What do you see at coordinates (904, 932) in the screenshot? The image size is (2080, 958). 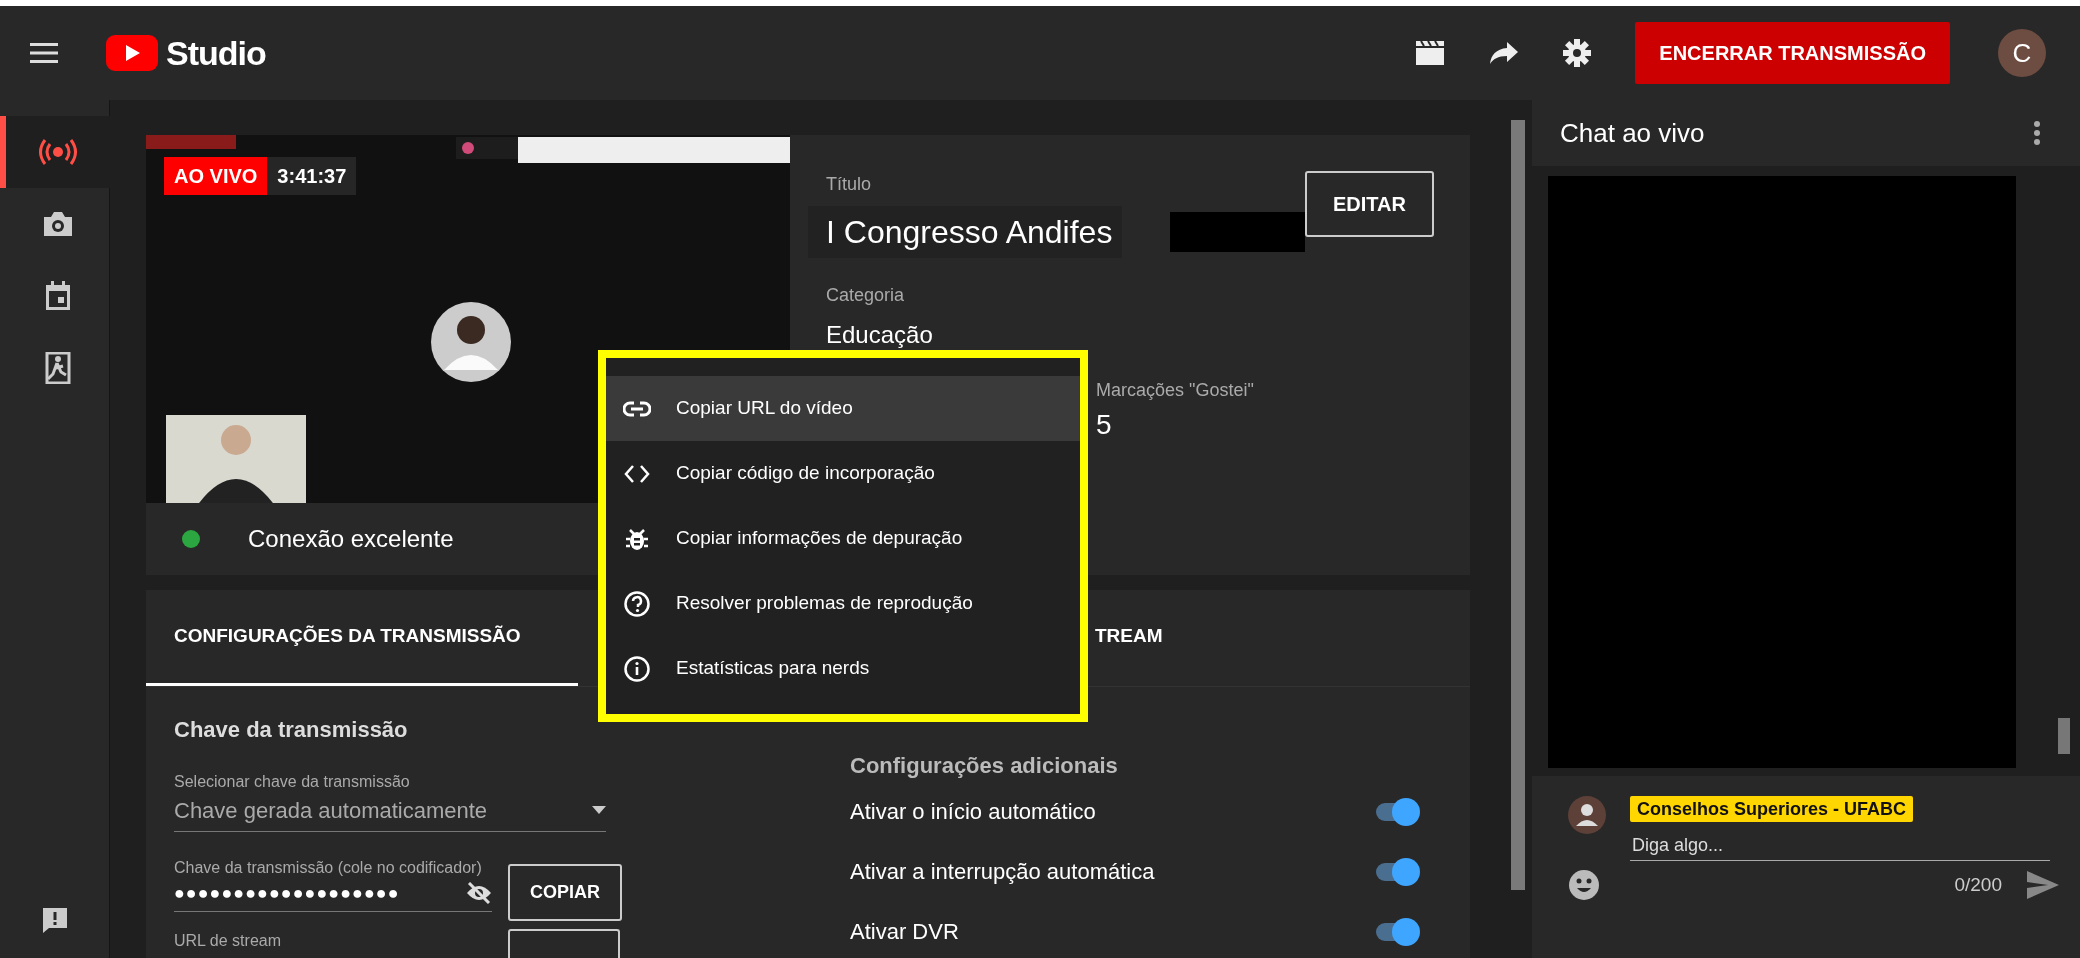 I see `toggle-label: Ativar DVR` at bounding box center [904, 932].